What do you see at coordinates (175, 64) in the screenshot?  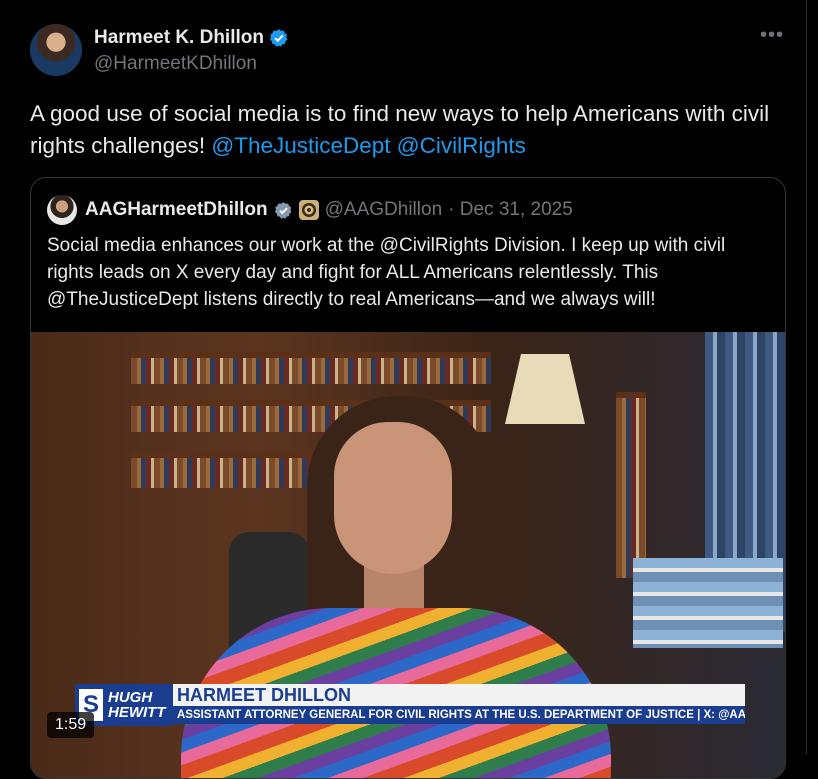 I see `author-handle: @HarmeetKDhillon` at bounding box center [175, 64].